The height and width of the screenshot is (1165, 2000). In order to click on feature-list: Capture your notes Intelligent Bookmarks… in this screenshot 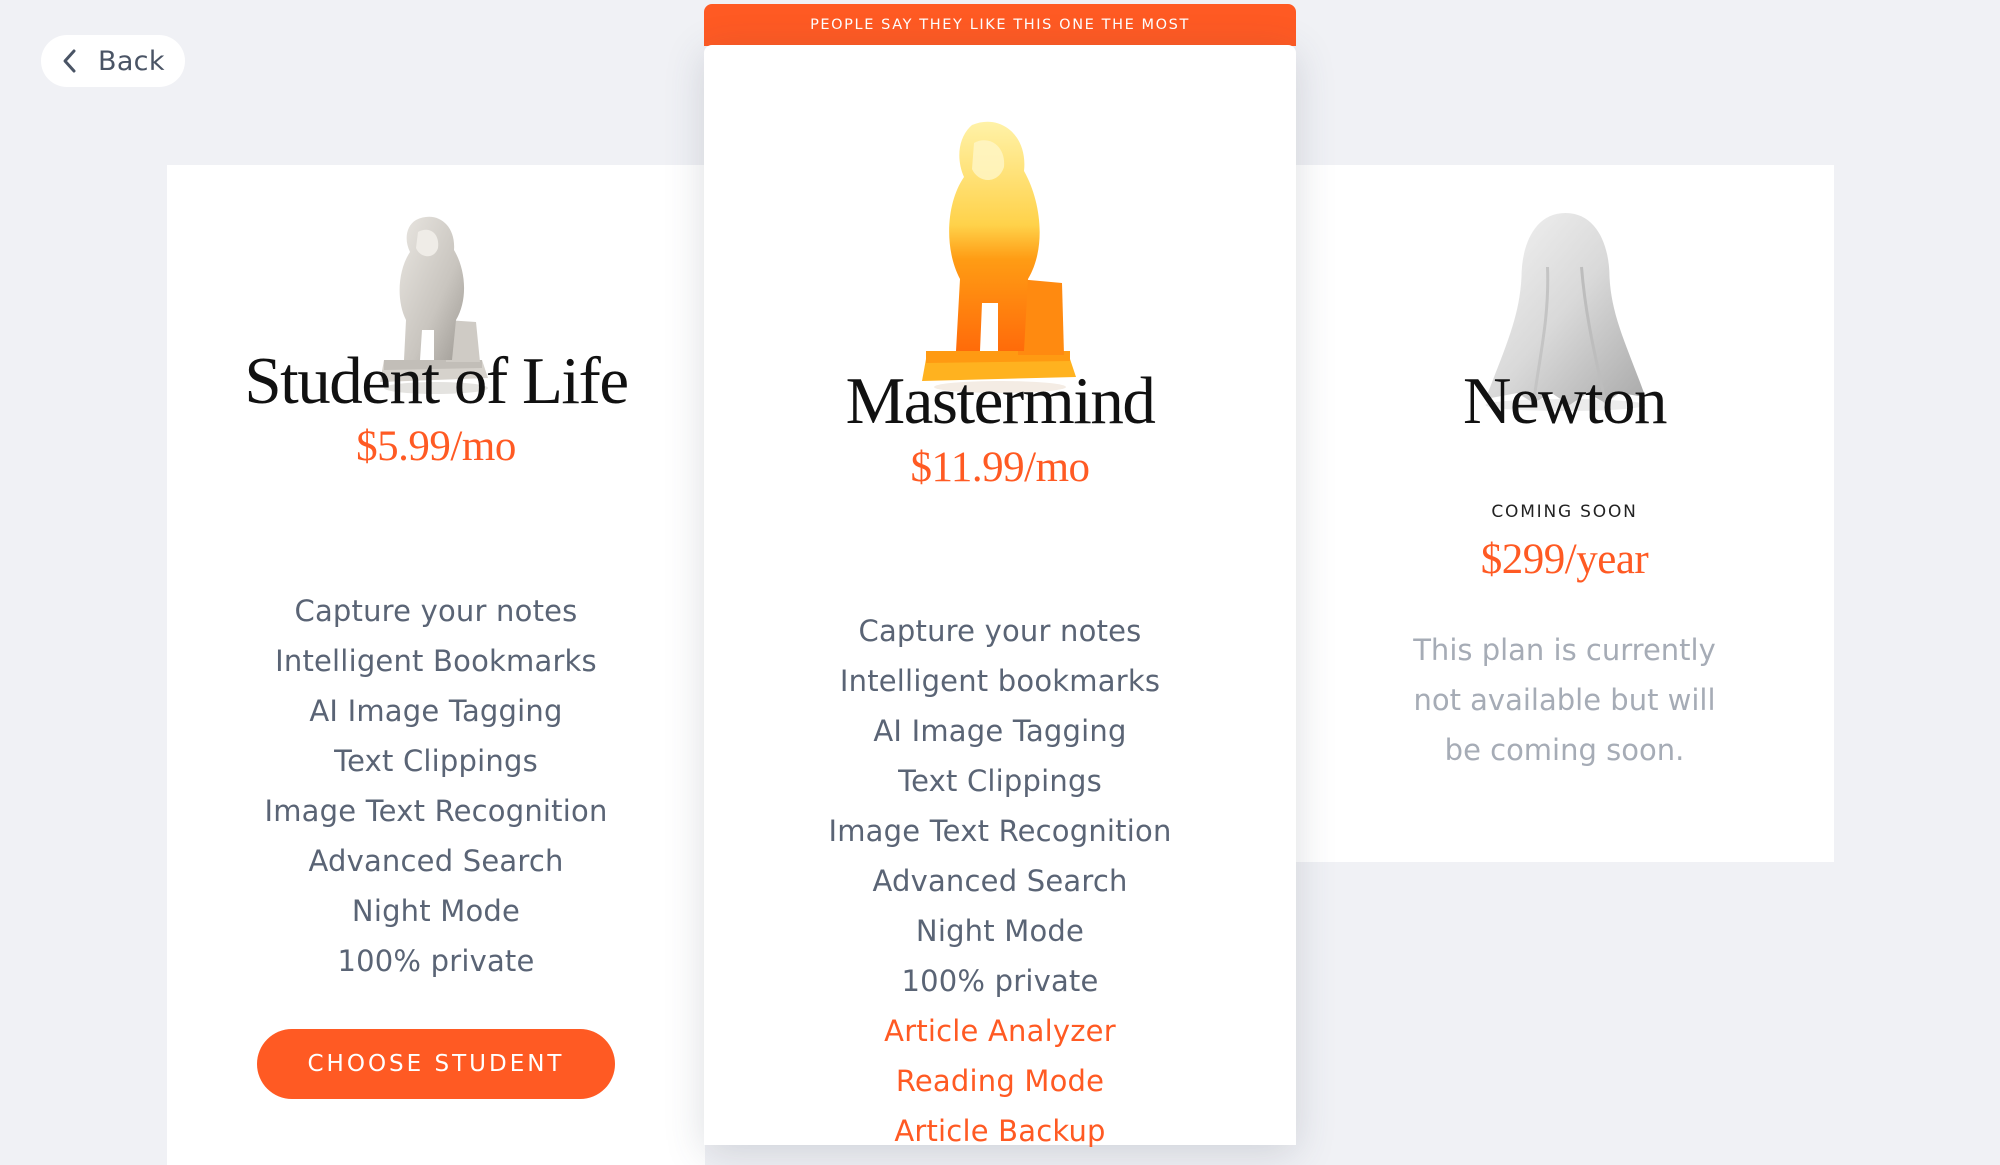, I will do `click(436, 786)`.